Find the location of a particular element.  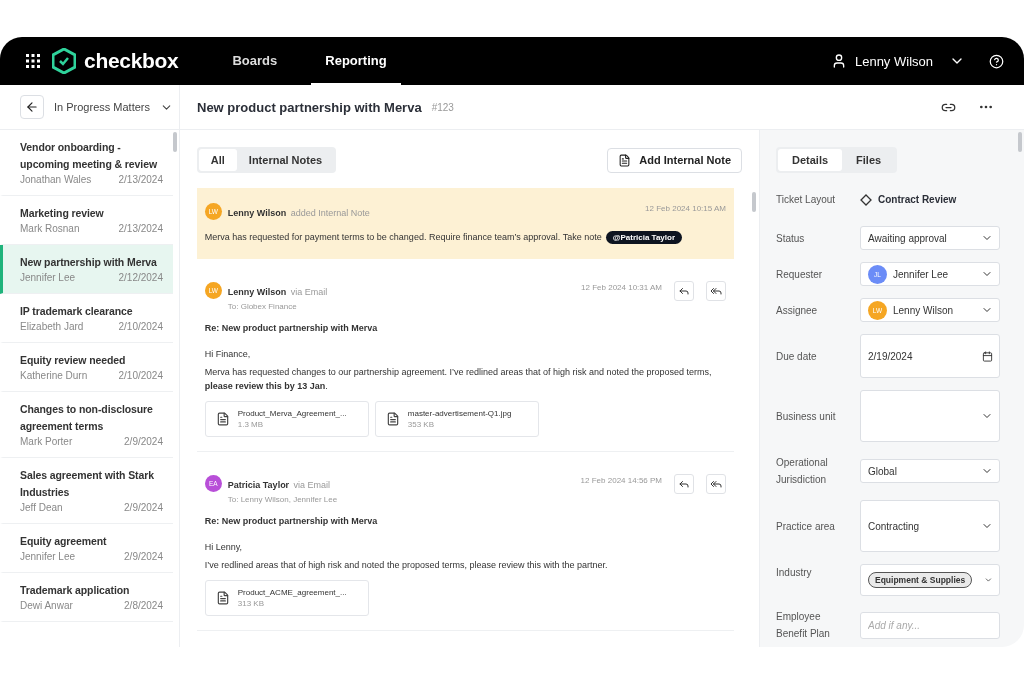

field-label: Requester is located at coordinates (800, 274).